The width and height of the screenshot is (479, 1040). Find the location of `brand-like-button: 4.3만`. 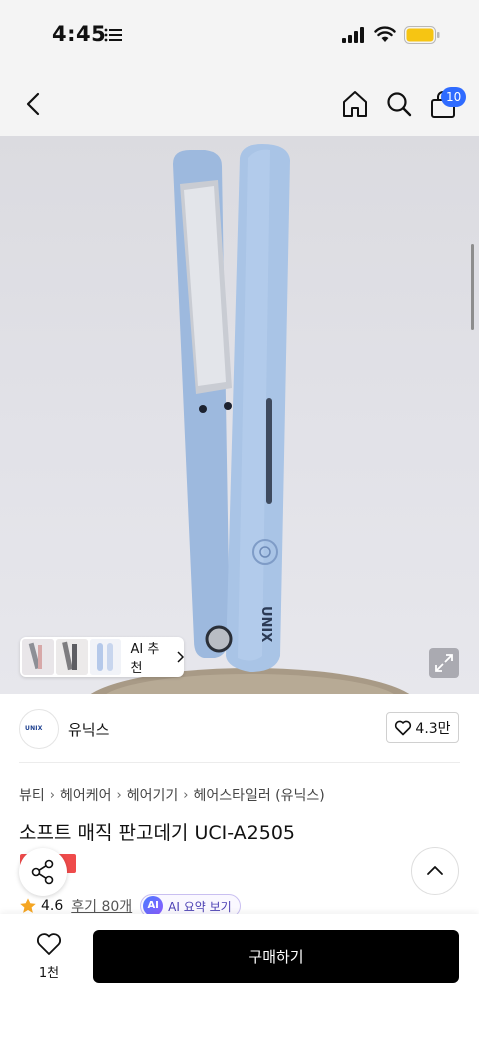

brand-like-button: 4.3만 is located at coordinates (422, 727).